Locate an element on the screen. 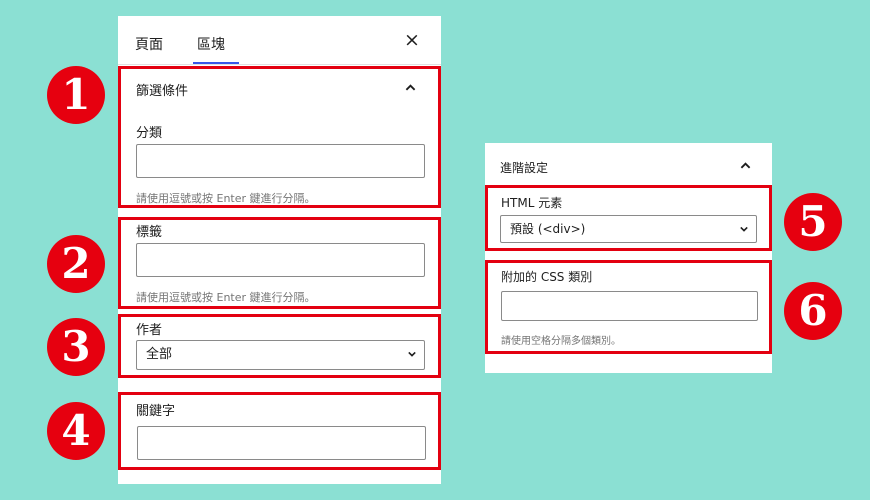  html-element-label: HTML 元素 is located at coordinates (532, 203).